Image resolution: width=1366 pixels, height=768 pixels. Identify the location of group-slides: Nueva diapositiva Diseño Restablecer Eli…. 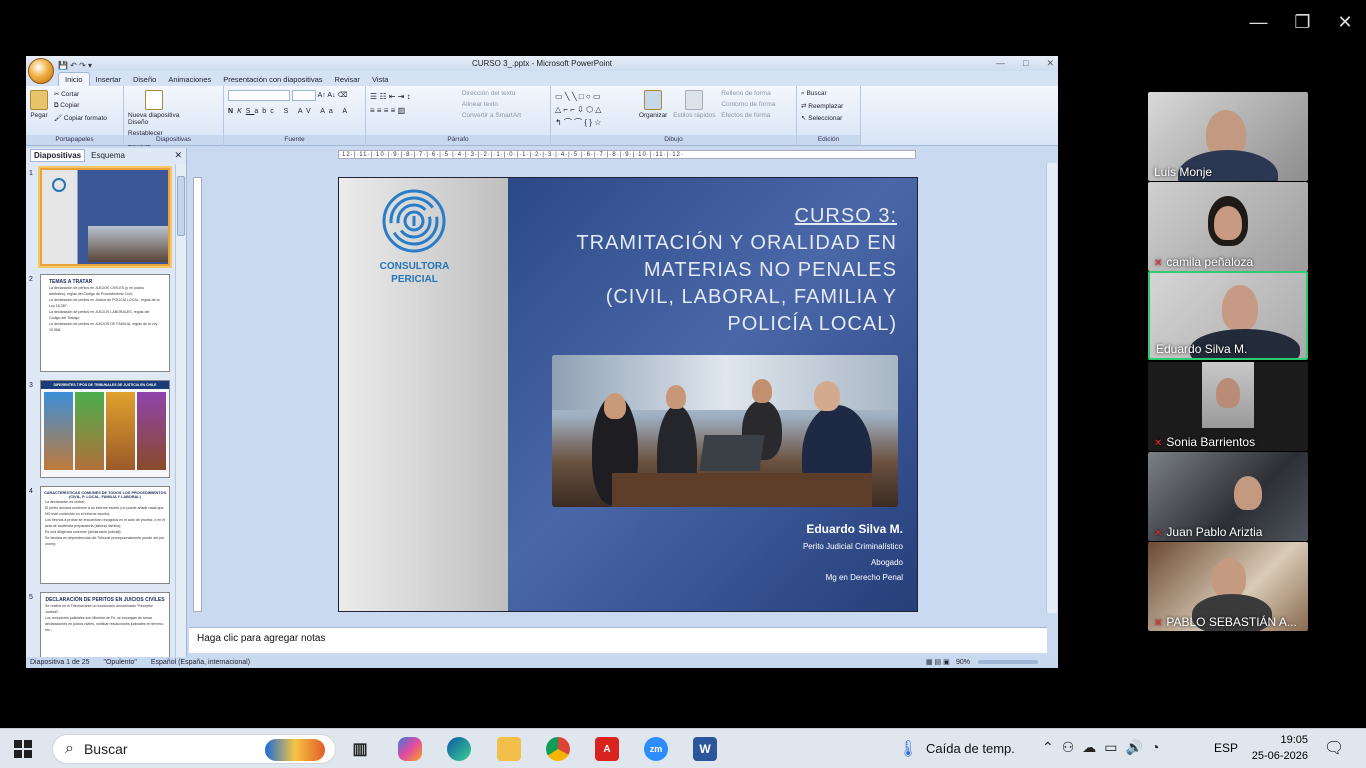
(174, 117).